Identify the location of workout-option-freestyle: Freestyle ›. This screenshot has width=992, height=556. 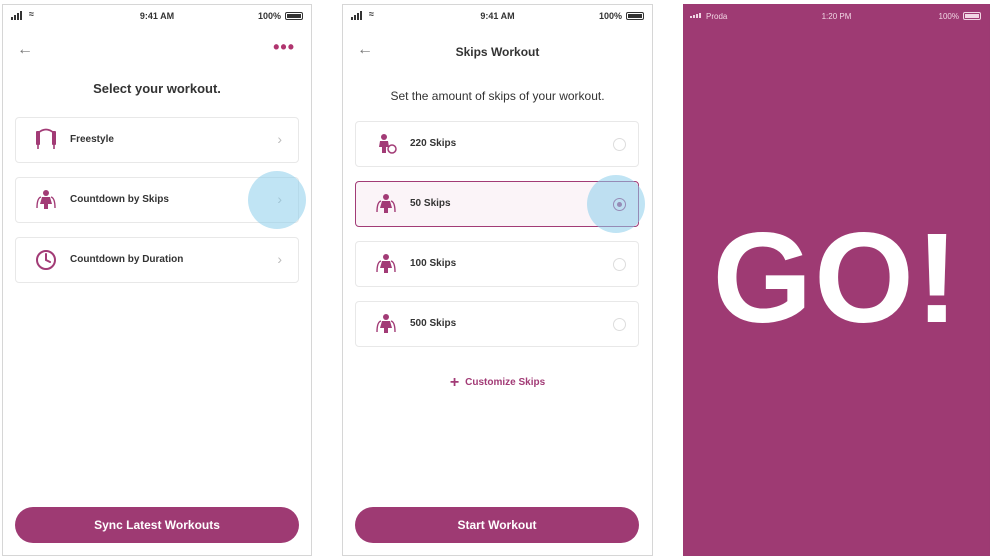
(157, 140).